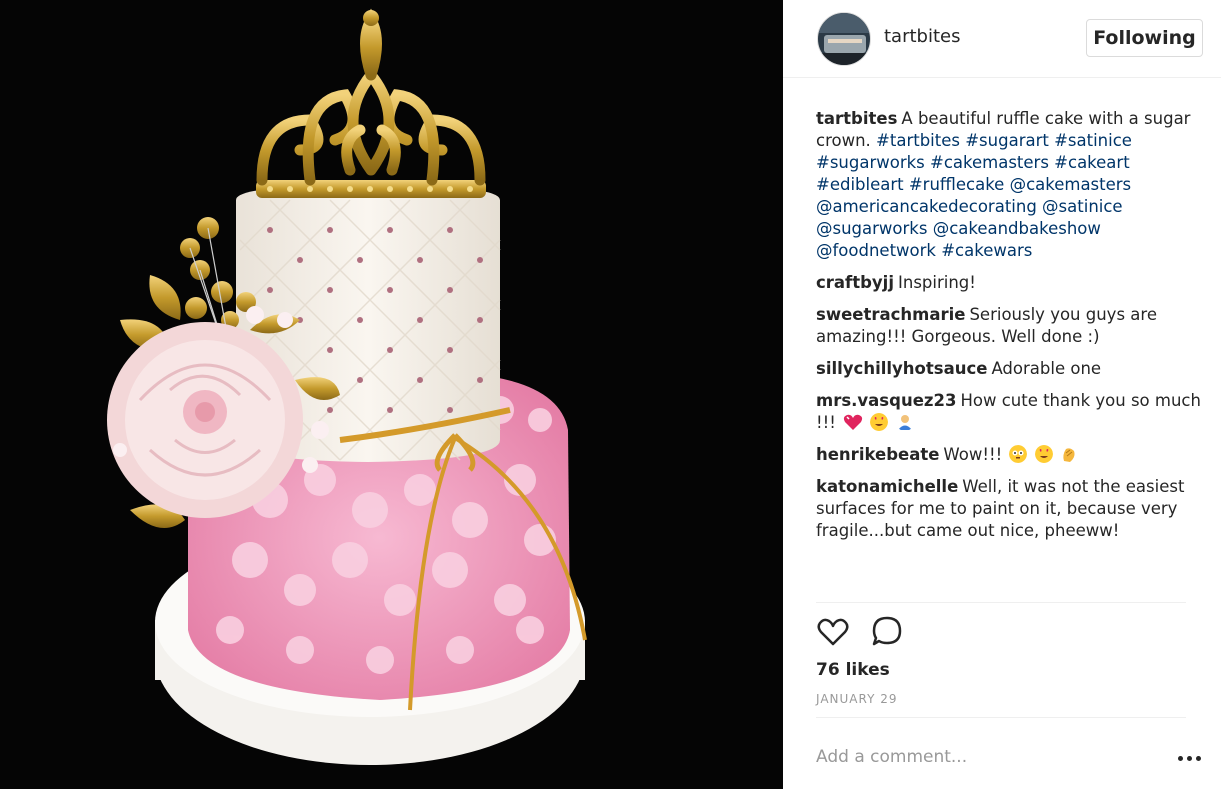 This screenshot has width=1221, height=789. What do you see at coordinates (1144, 38) in the screenshot?
I see `following-button: Following` at bounding box center [1144, 38].